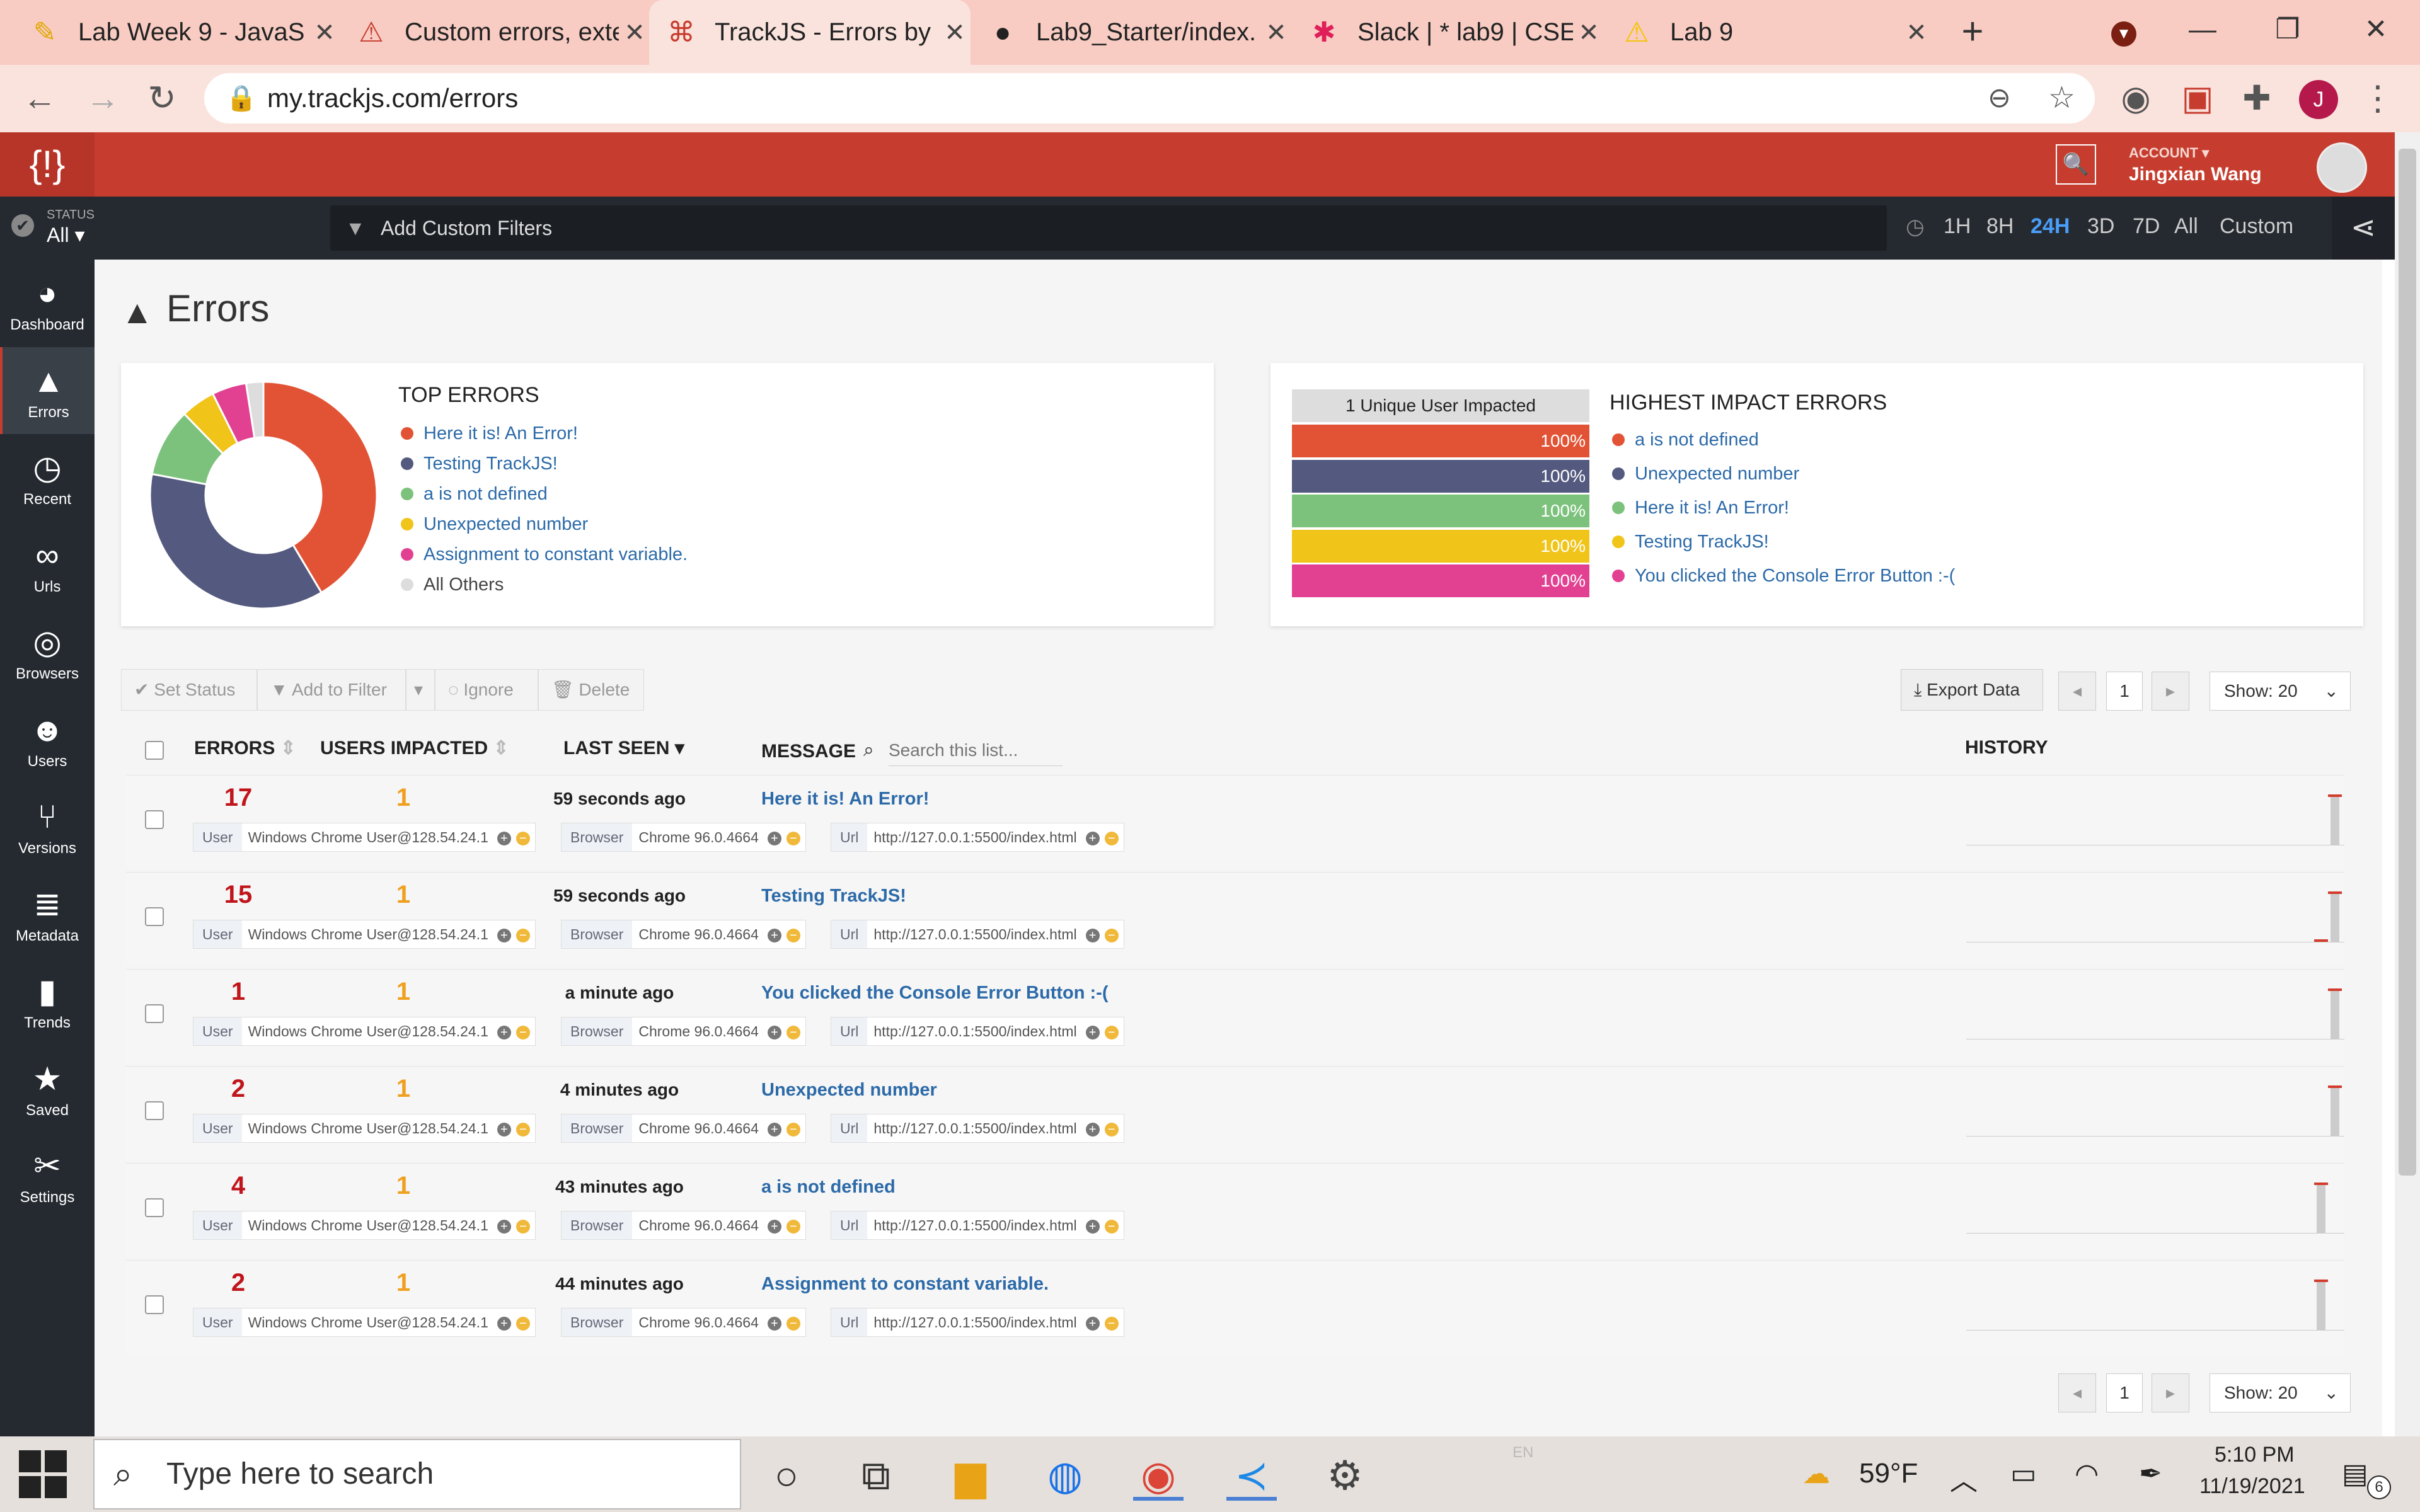  What do you see at coordinates (103, 98) in the screenshot?
I see `forward-icon: →` at bounding box center [103, 98].